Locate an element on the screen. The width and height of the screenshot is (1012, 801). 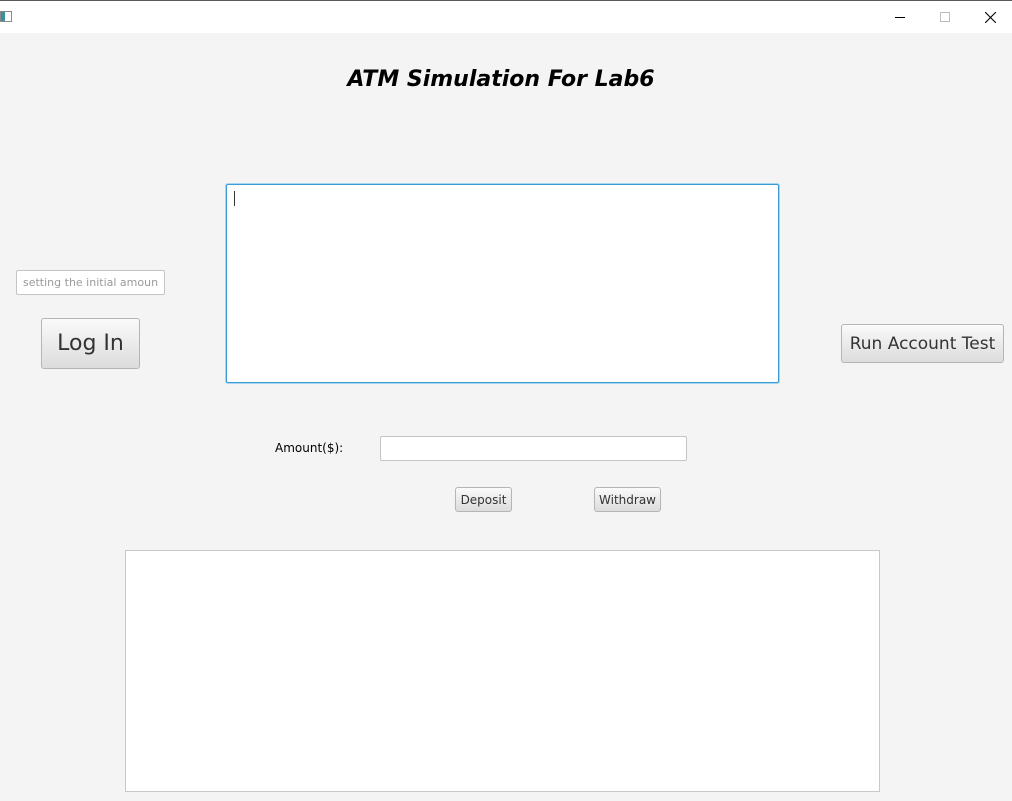
minimize-icon is located at coordinates (900, 17).